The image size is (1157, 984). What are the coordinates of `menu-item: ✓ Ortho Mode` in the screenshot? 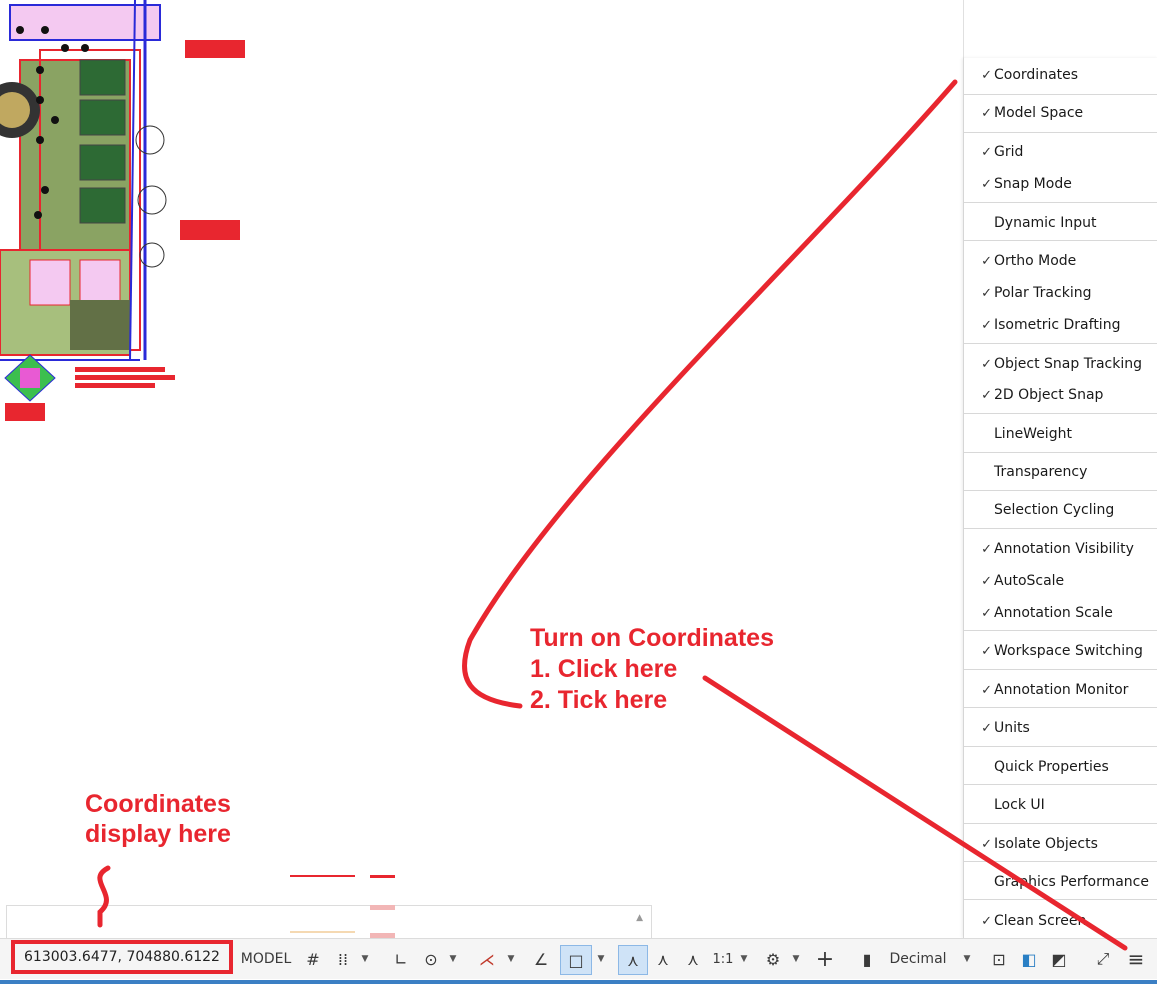 It's located at (1060, 261).